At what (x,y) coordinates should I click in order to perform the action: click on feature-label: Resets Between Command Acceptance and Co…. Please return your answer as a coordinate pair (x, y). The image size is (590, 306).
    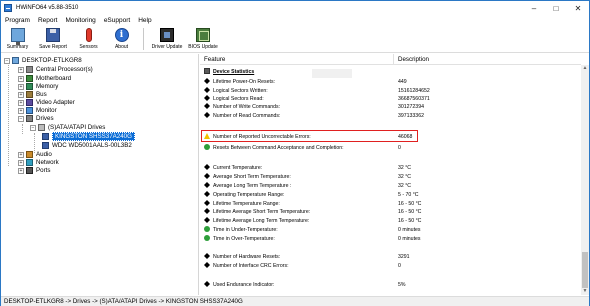
    Looking at the image, I should click on (278, 147).